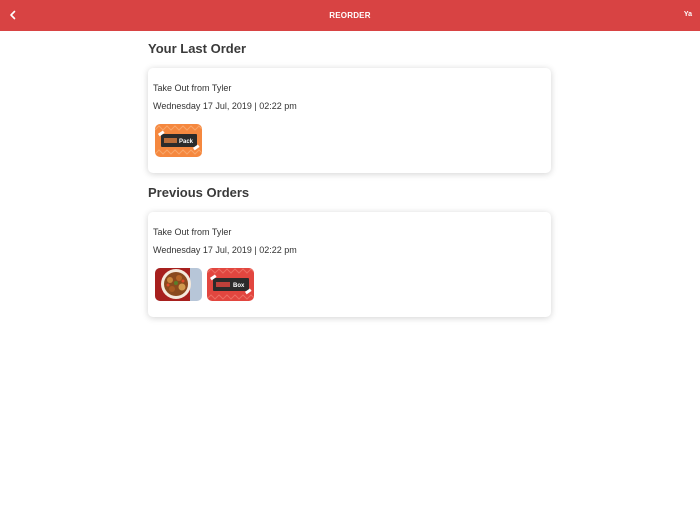 This screenshot has height=525, width=700. I want to click on food-plate-image, so click(178, 284).